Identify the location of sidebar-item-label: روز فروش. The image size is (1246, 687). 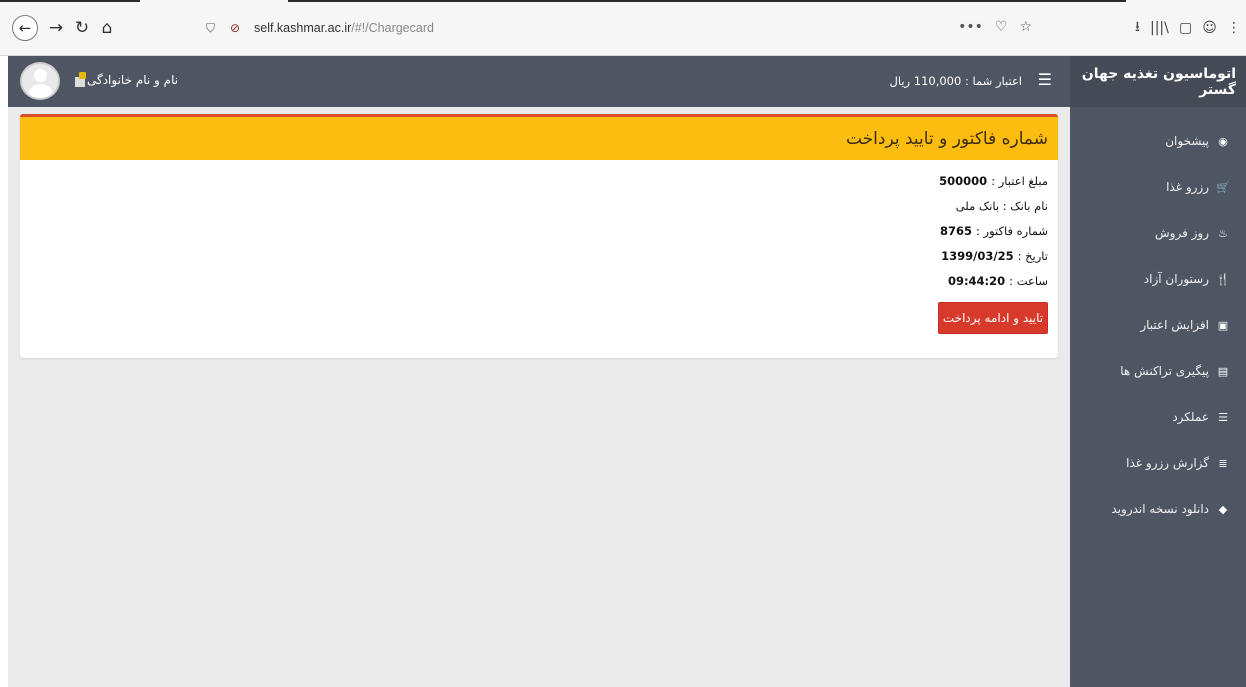
(1182, 233).